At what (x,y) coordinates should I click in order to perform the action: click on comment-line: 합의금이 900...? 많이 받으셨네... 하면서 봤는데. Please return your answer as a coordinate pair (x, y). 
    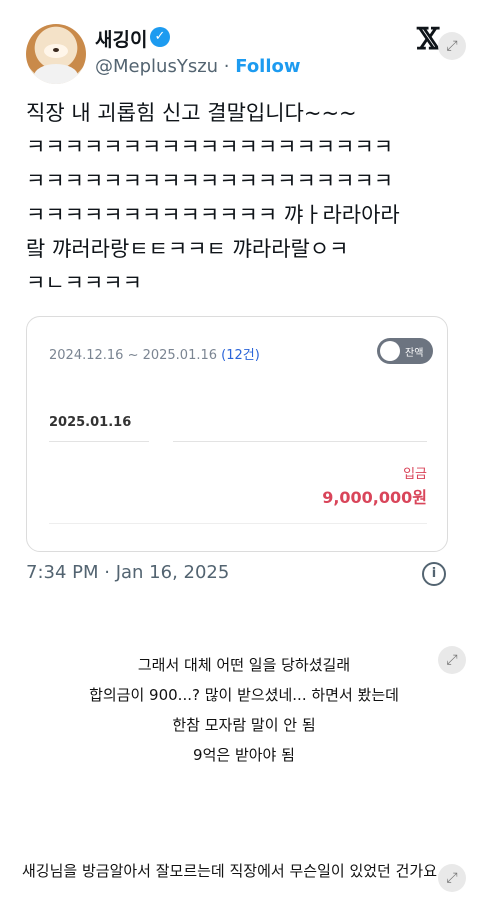
    Looking at the image, I should click on (244, 695).